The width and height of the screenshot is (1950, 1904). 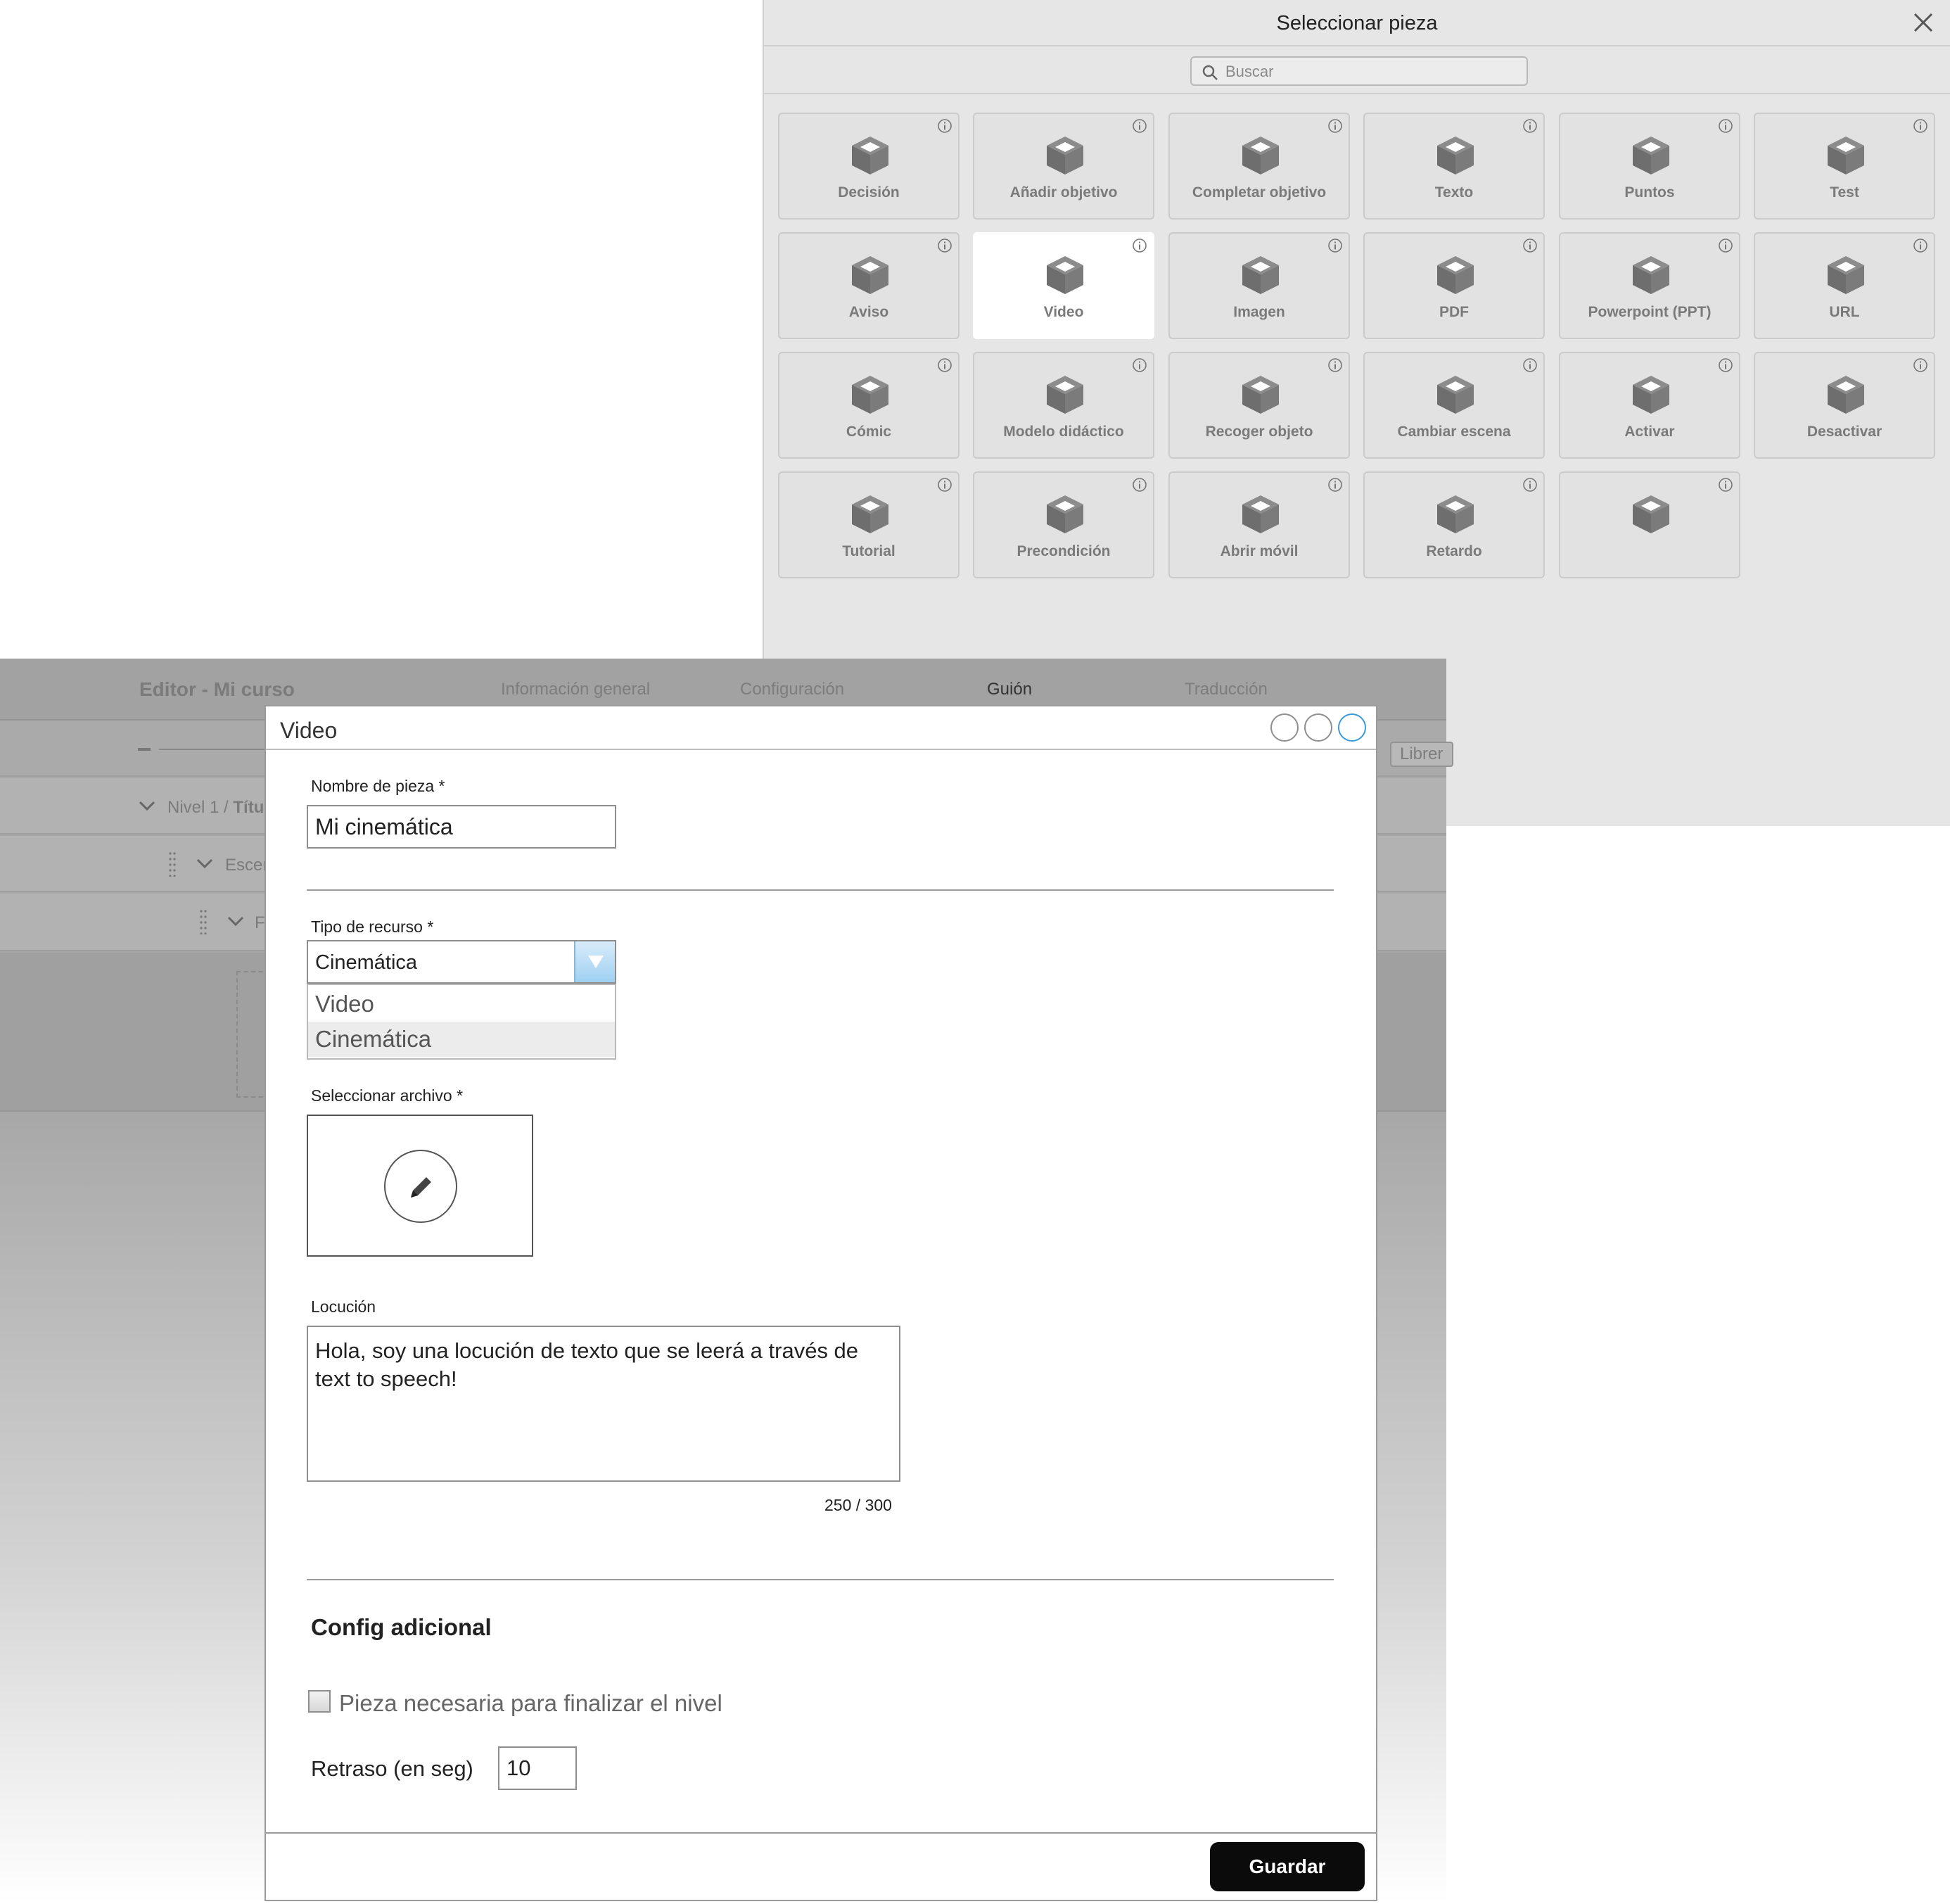 What do you see at coordinates (869, 432) in the screenshot?
I see `piece-label: Cómic` at bounding box center [869, 432].